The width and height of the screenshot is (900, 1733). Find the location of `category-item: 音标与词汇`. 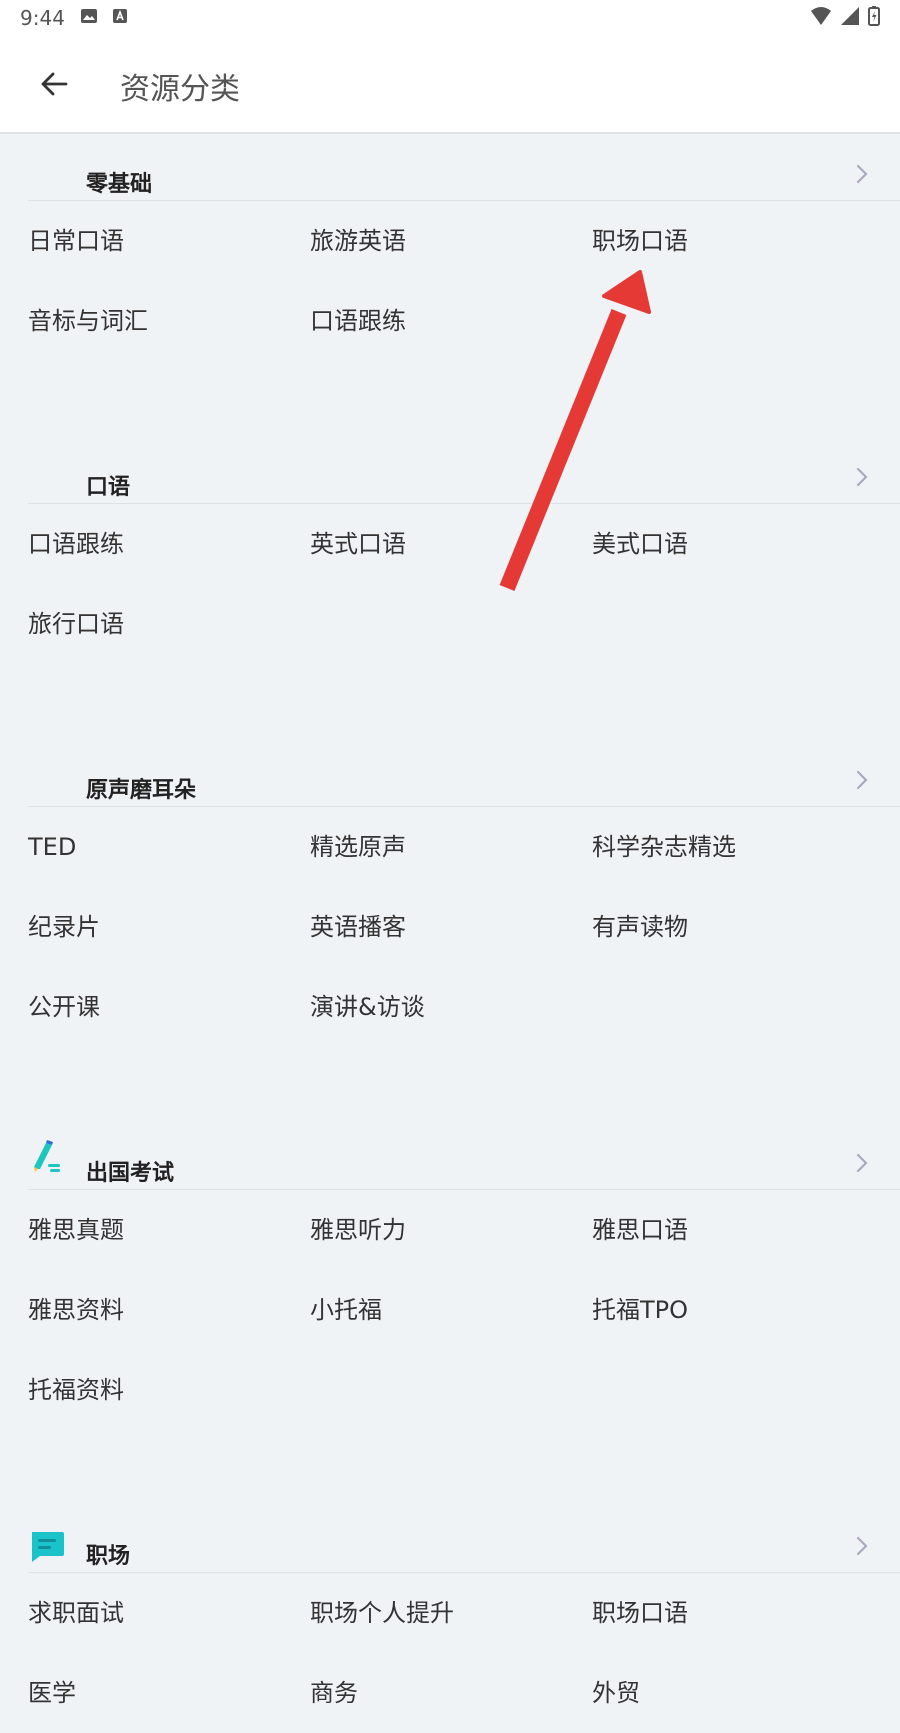

category-item: 音标与词汇 is located at coordinates (169, 321).